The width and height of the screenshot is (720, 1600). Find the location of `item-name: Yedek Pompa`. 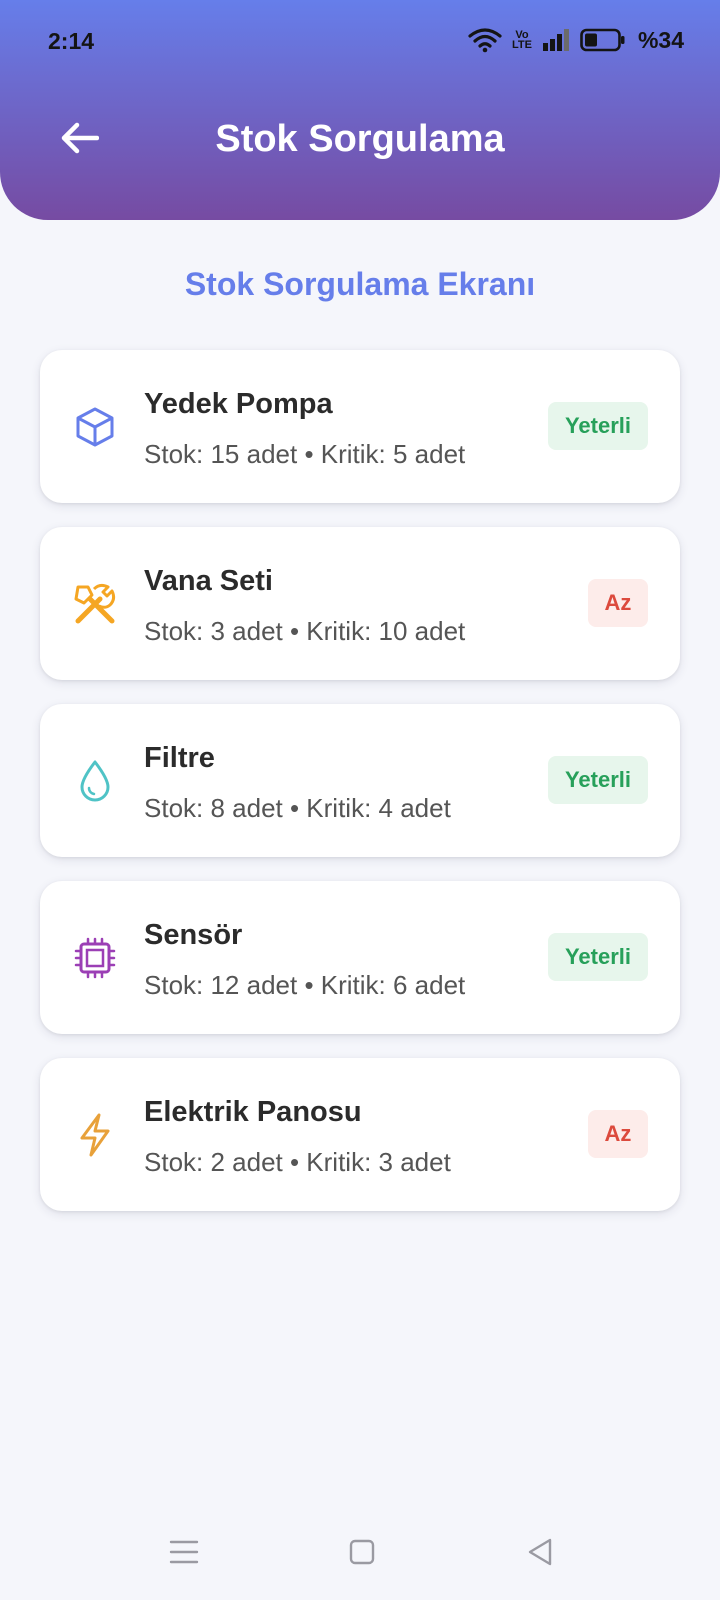

item-name: Yedek Pompa is located at coordinates (238, 404).